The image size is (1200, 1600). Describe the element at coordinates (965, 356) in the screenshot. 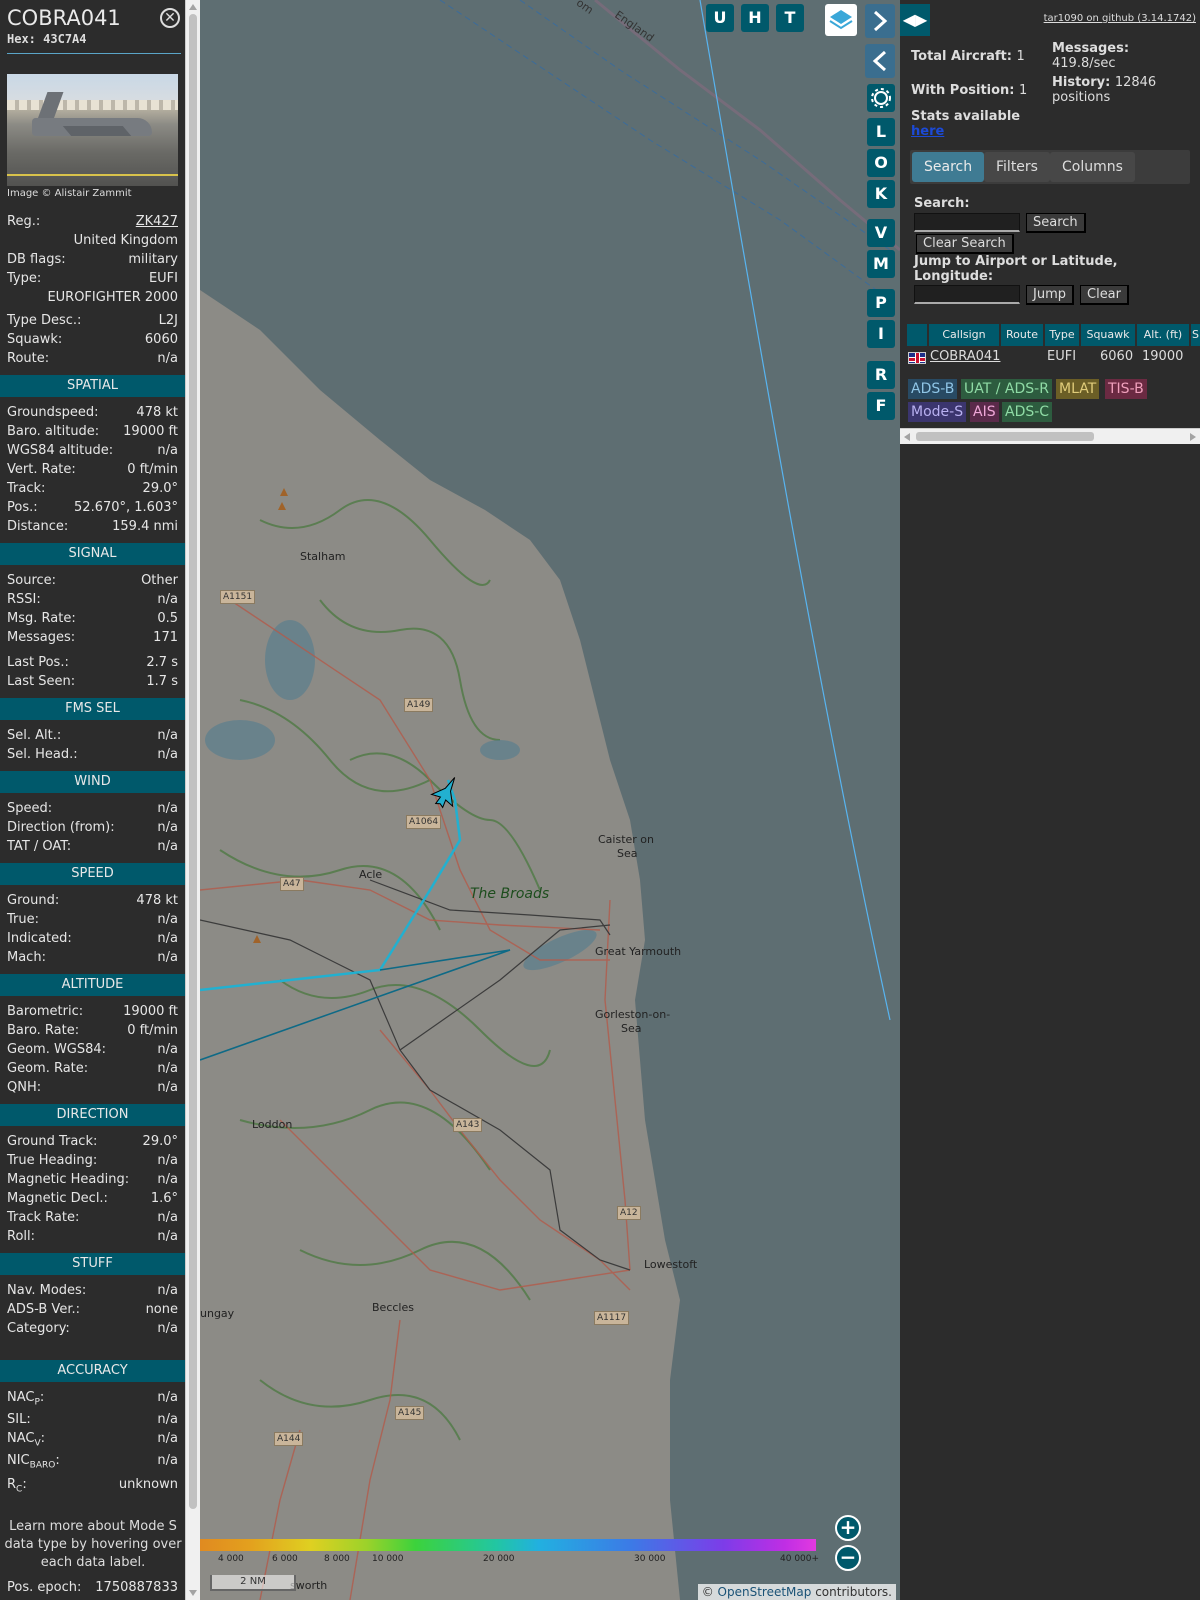

I see `table-row-callsign: COBRA041` at that location.